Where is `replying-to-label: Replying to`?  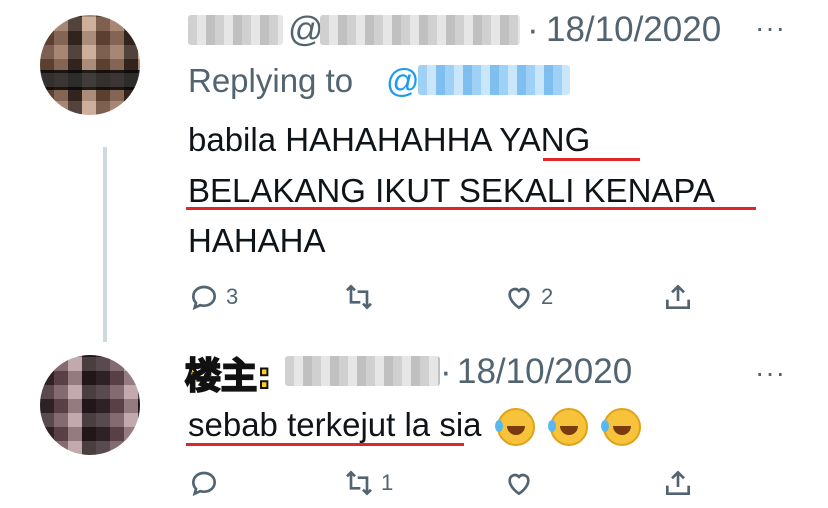
replying-to-label: Replying to is located at coordinates (271, 80).